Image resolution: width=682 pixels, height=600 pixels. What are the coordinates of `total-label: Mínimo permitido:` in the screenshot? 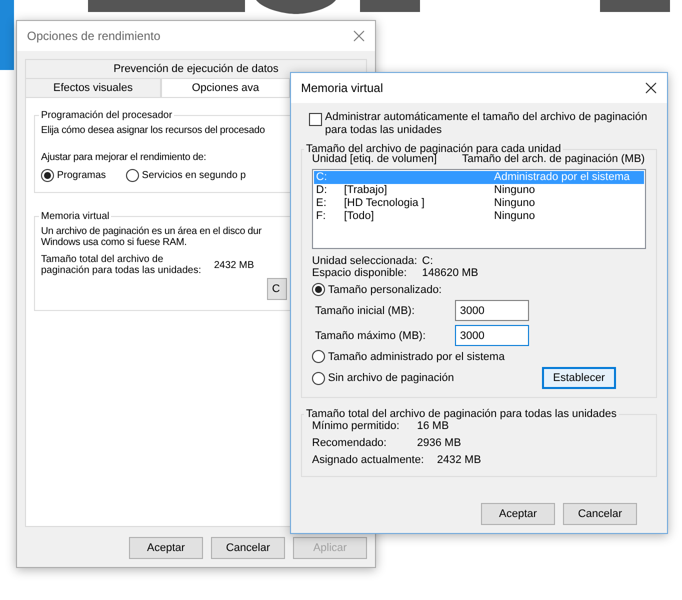 It's located at (356, 426).